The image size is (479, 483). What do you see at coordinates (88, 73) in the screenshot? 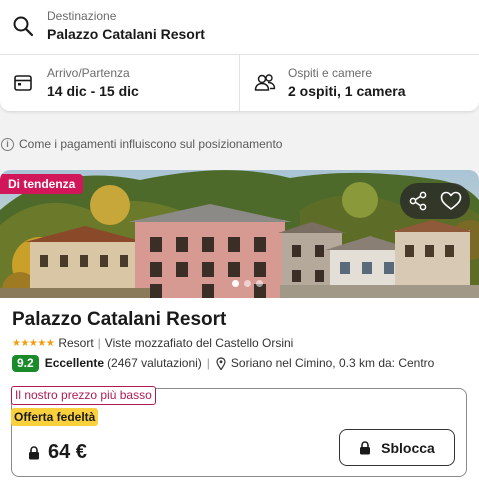
I see `dates-label: Arrivo/Partenza` at bounding box center [88, 73].